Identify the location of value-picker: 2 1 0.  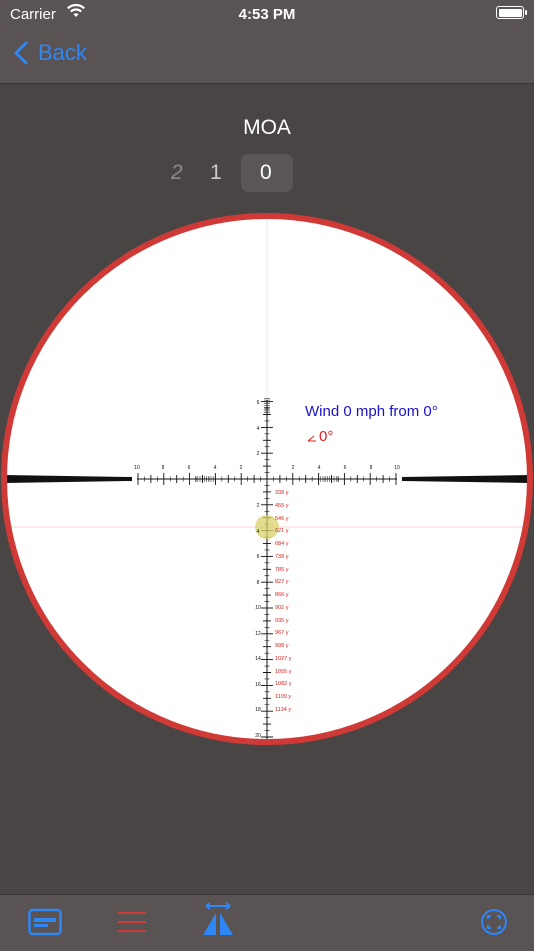
(267, 173).